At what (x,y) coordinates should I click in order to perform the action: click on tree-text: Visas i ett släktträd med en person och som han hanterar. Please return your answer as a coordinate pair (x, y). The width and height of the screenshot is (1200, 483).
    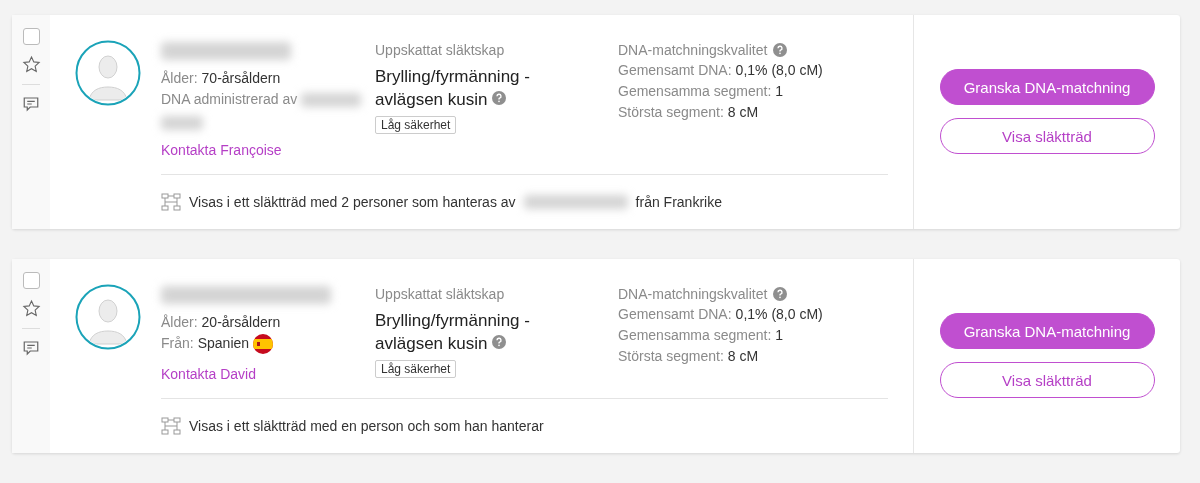
    Looking at the image, I should click on (366, 426).